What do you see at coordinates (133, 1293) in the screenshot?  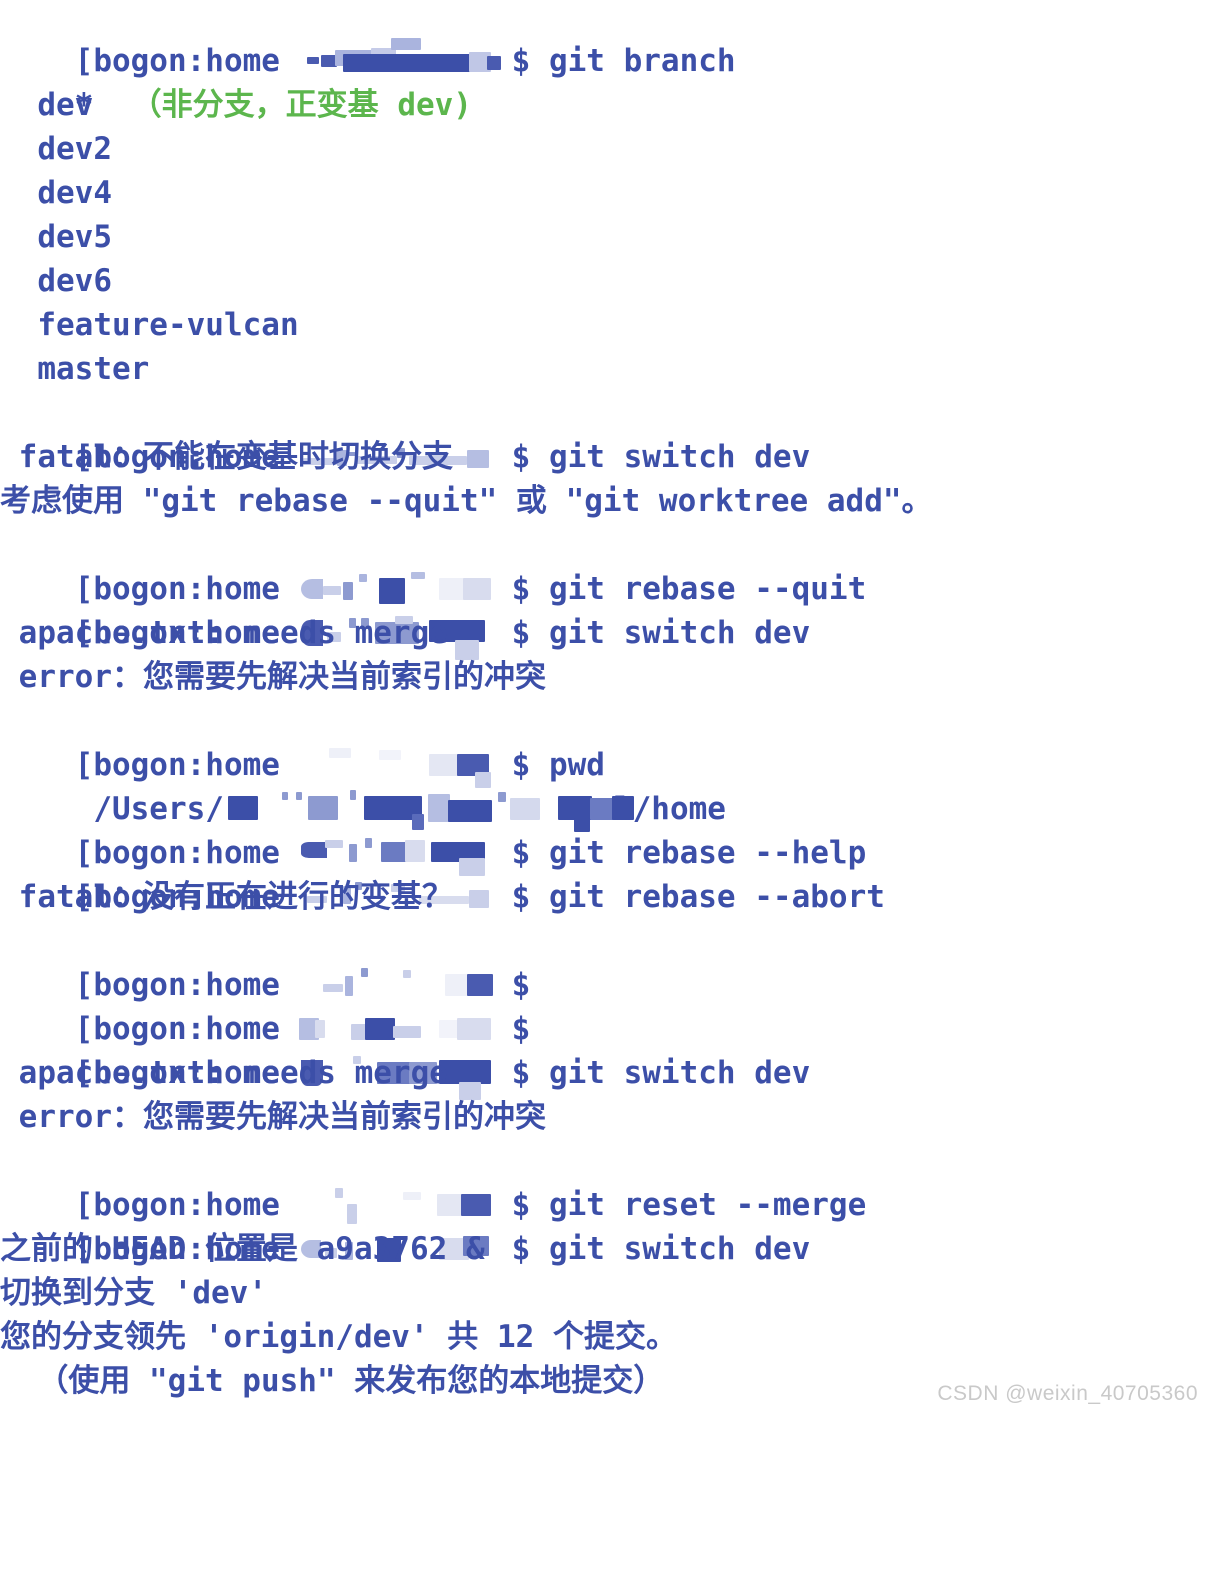 I see `switched-branch-message: 切换到分支 'dev'` at bounding box center [133, 1293].